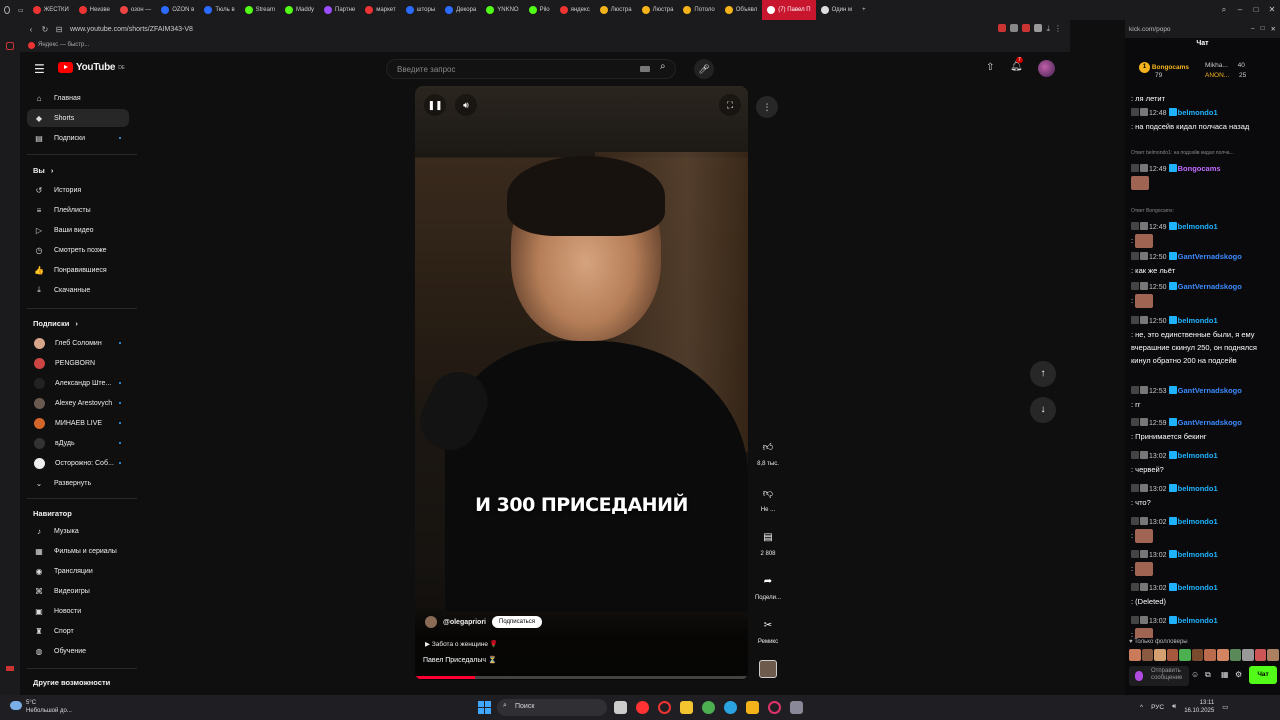 This screenshot has height=720, width=1280. Describe the element at coordinates (78, 551) in the screenshot. I see `sidebar-item: ▦ Фильмы и сериалы` at that location.